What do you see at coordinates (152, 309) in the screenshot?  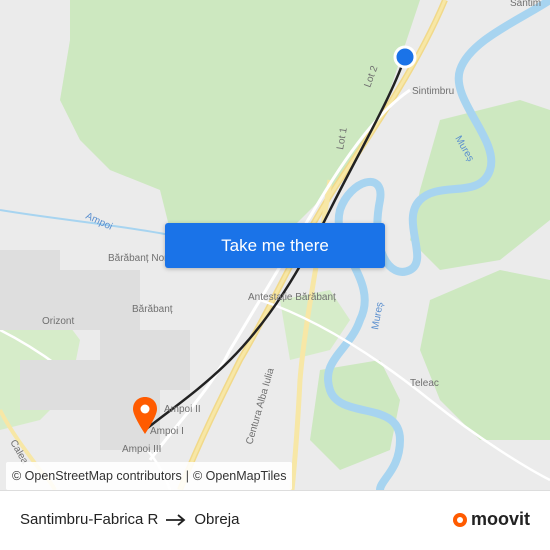 I see `place-label-barabant: Bărăbanț` at bounding box center [152, 309].